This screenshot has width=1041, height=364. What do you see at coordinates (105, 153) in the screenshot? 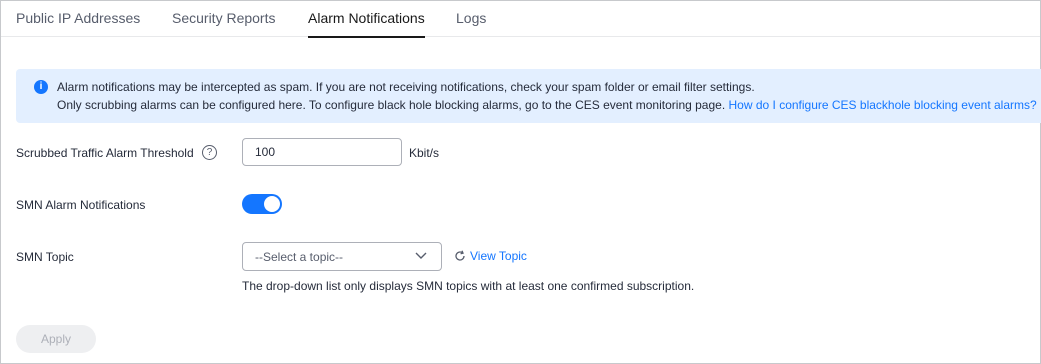
I see `threshold-label: Scrubbed Traffic Alarm Threshold` at bounding box center [105, 153].